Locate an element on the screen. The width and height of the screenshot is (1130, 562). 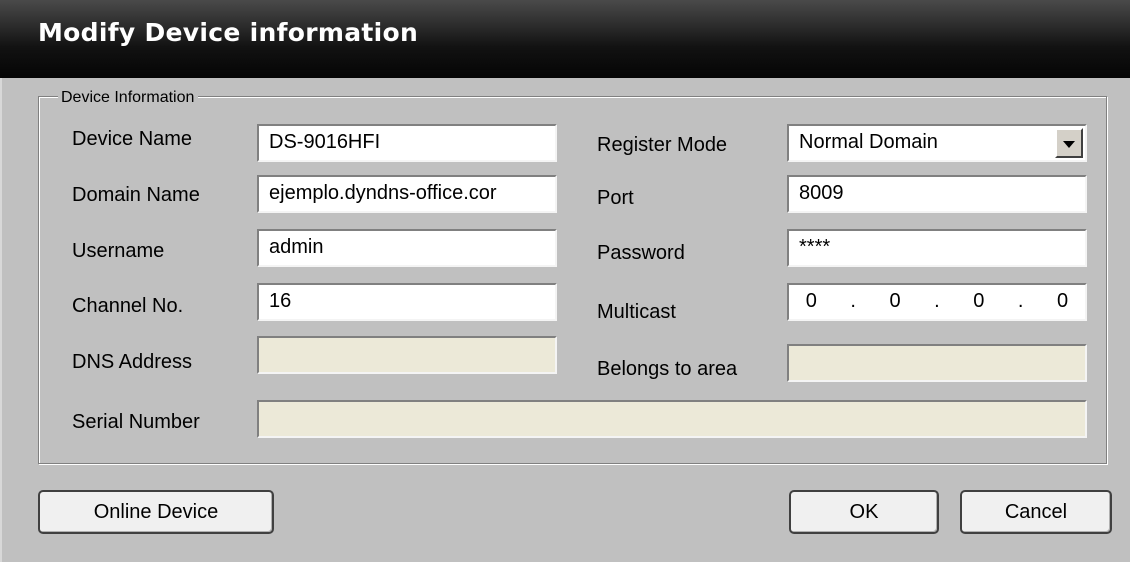
serial-number-input is located at coordinates (672, 419).